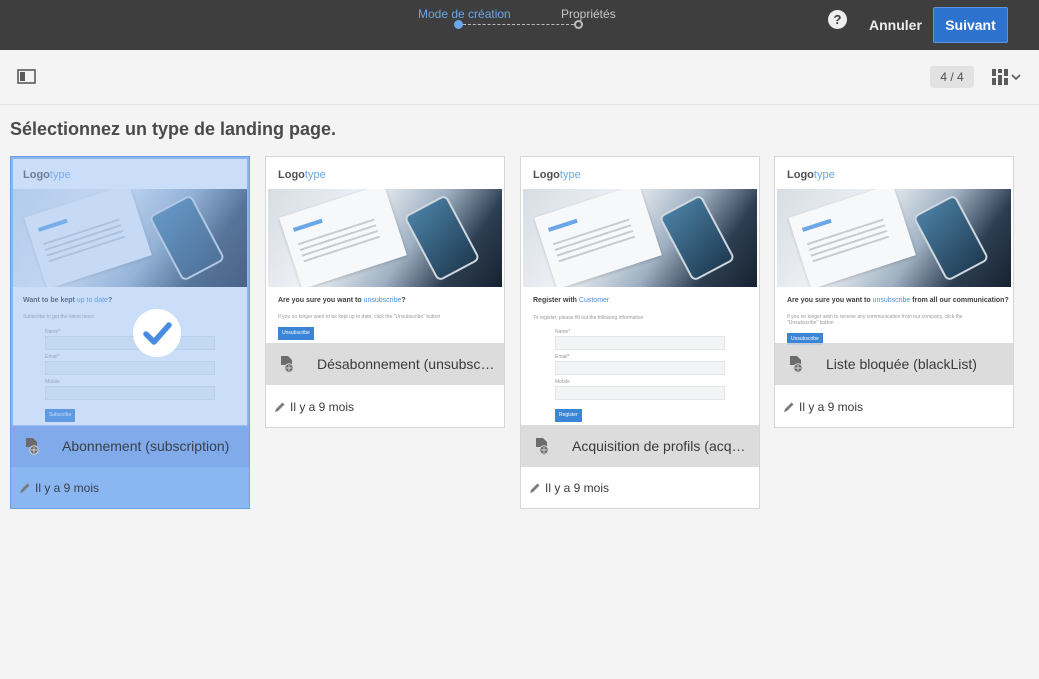 The width and height of the screenshot is (1039, 679). Describe the element at coordinates (901, 364) in the screenshot. I see `card-title: Liste bloquée (blackList)` at that location.